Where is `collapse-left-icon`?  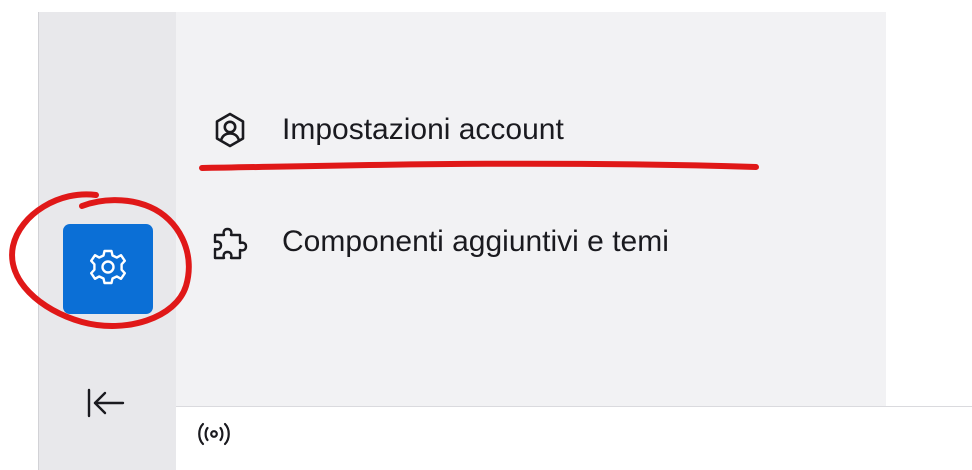 collapse-left-icon is located at coordinates (106, 405).